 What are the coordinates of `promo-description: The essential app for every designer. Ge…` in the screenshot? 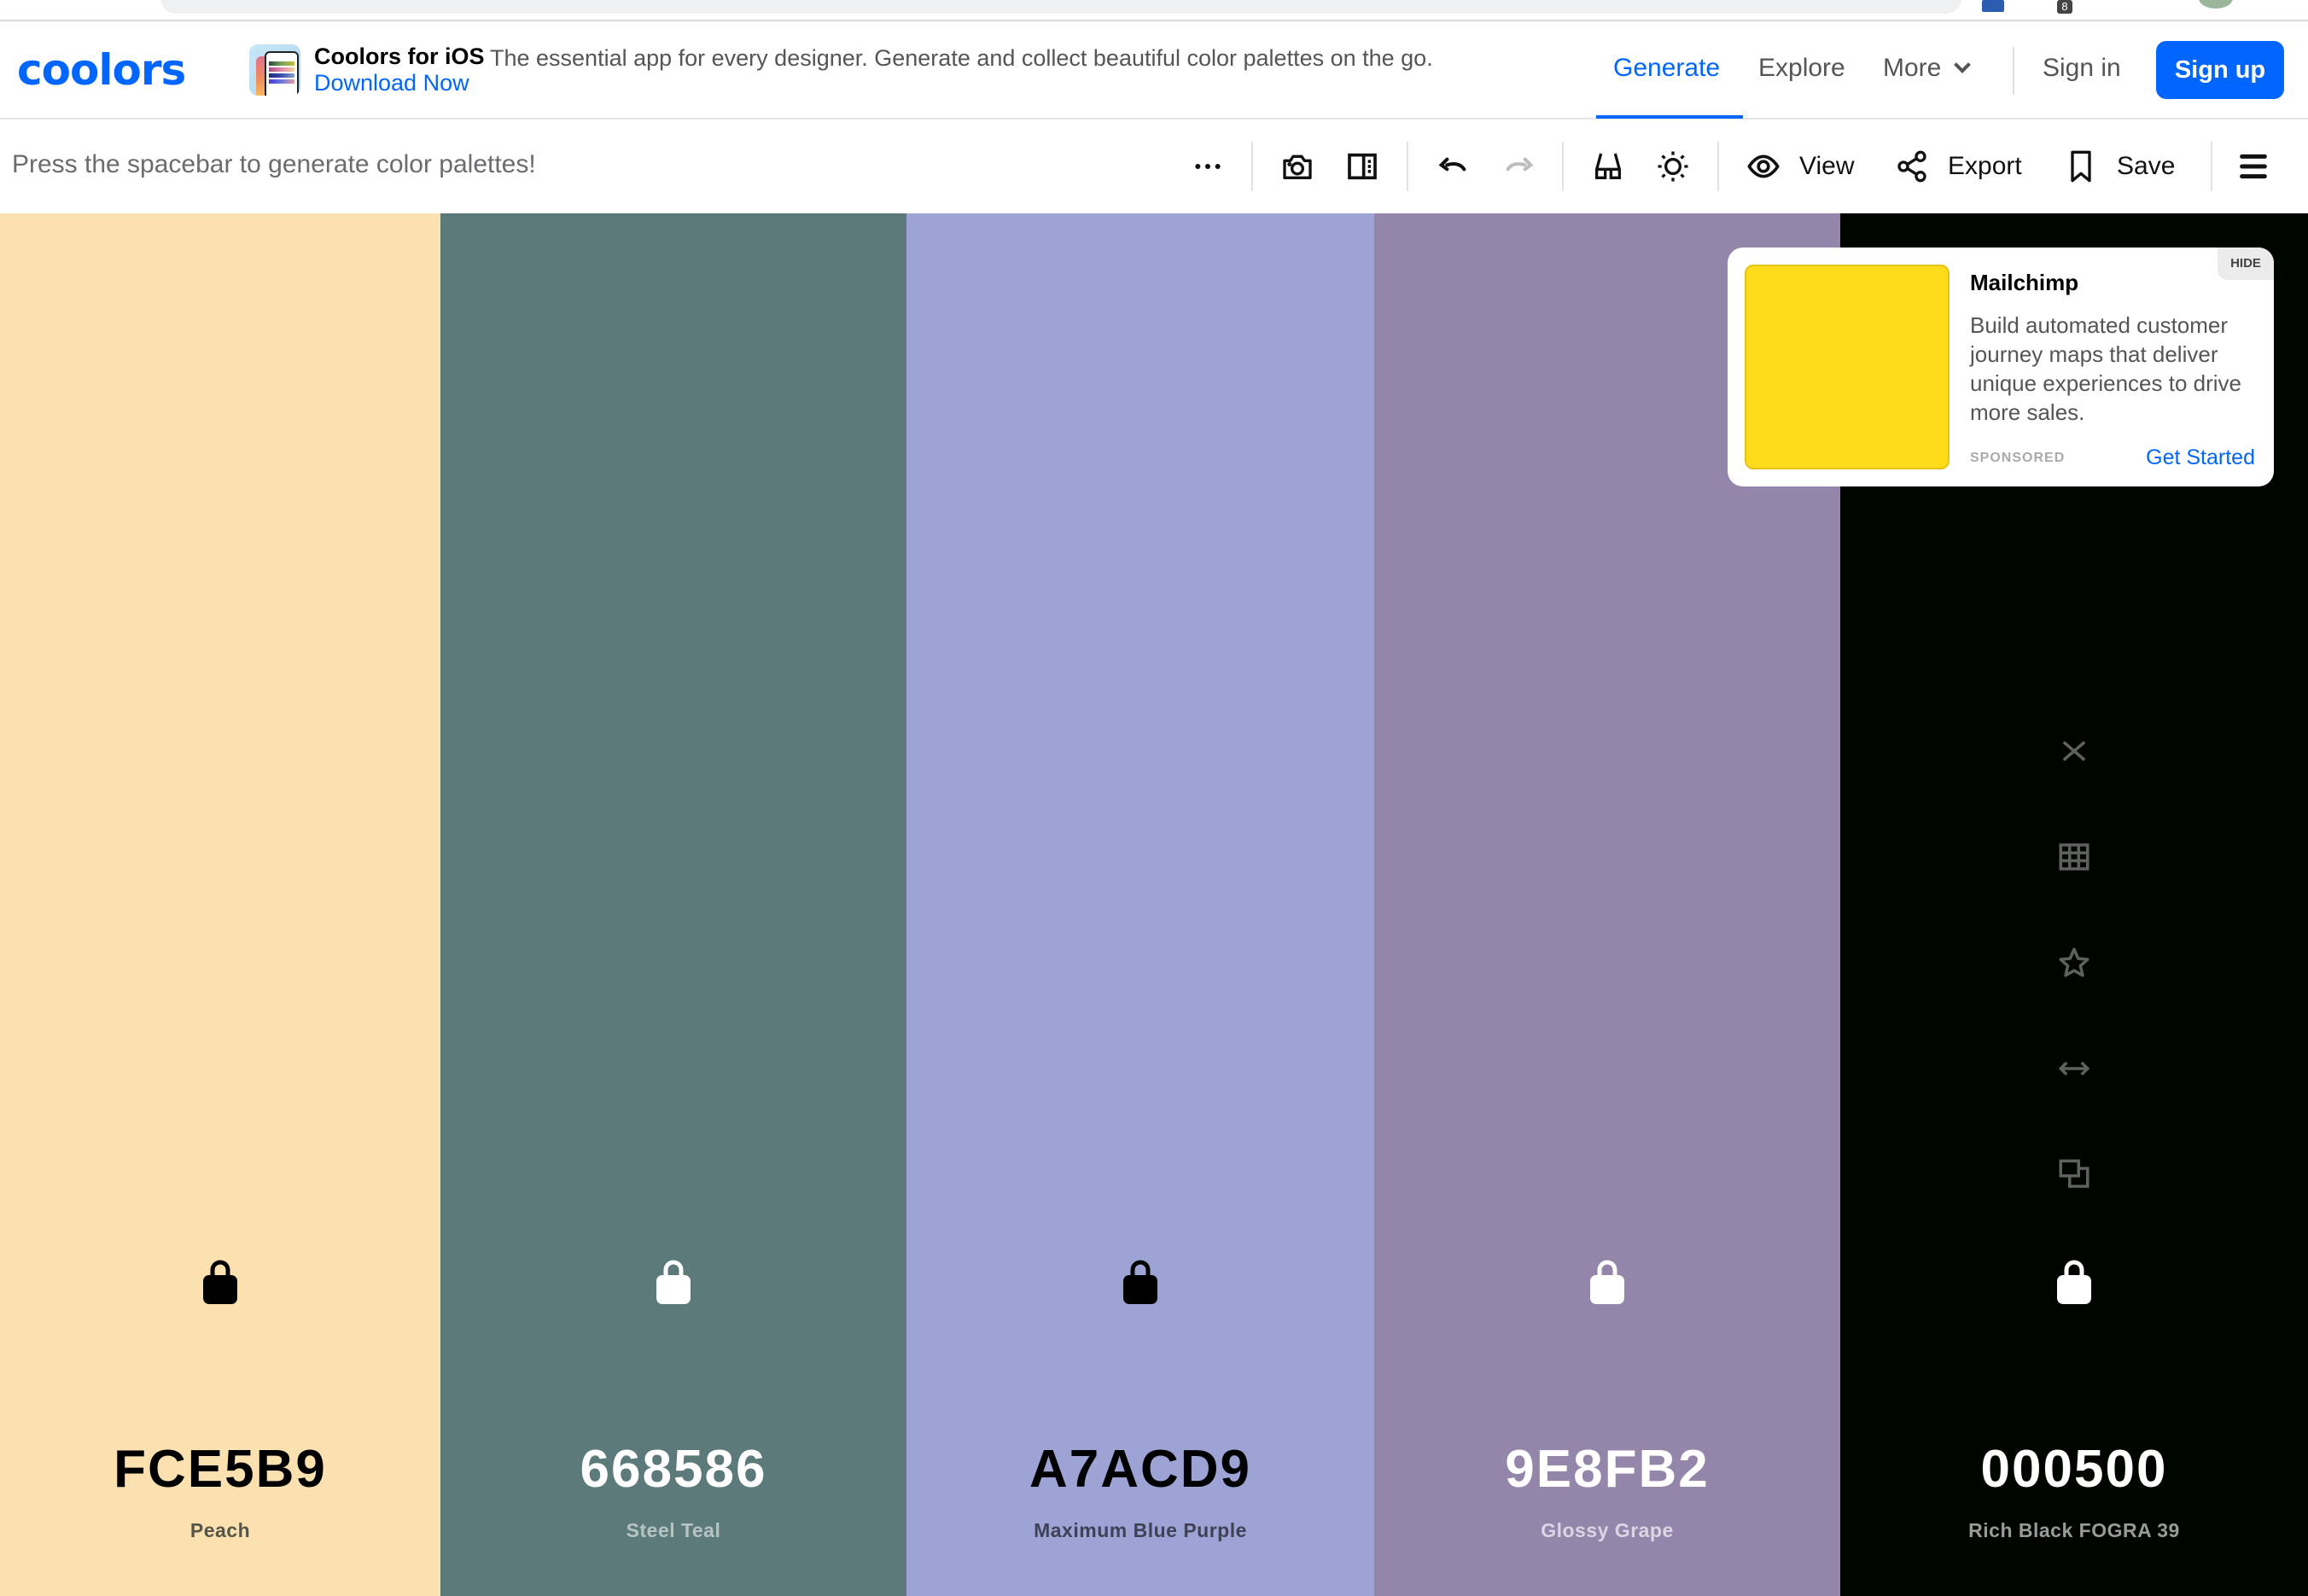 It's located at (961, 58).